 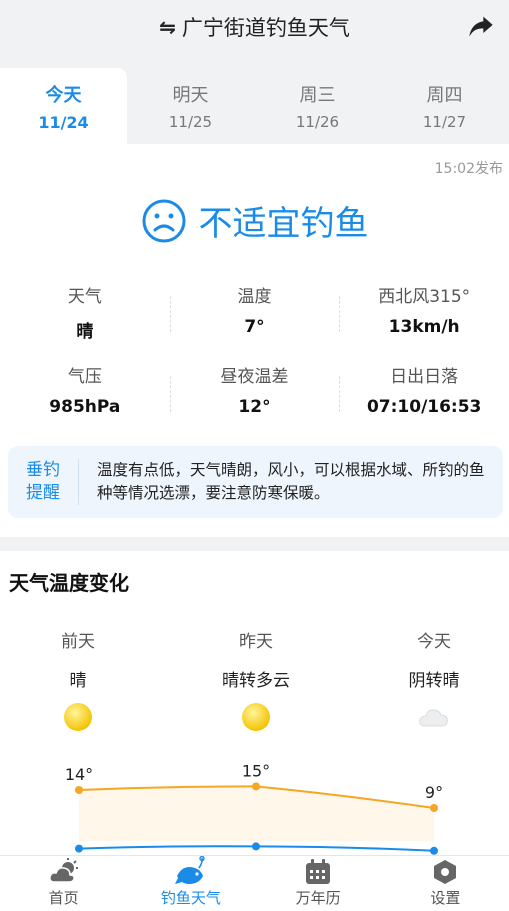 I want to click on metric-day-night-diff: 昼夜温差 12°, so click(x=254, y=402).